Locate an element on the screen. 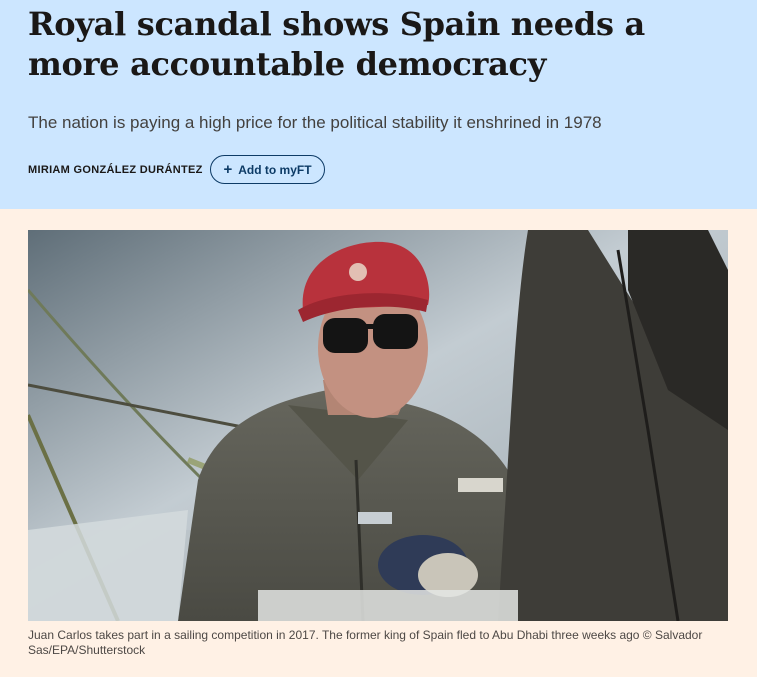 The image size is (757, 677). add-to-myft-label: Add to myFT is located at coordinates (275, 169).